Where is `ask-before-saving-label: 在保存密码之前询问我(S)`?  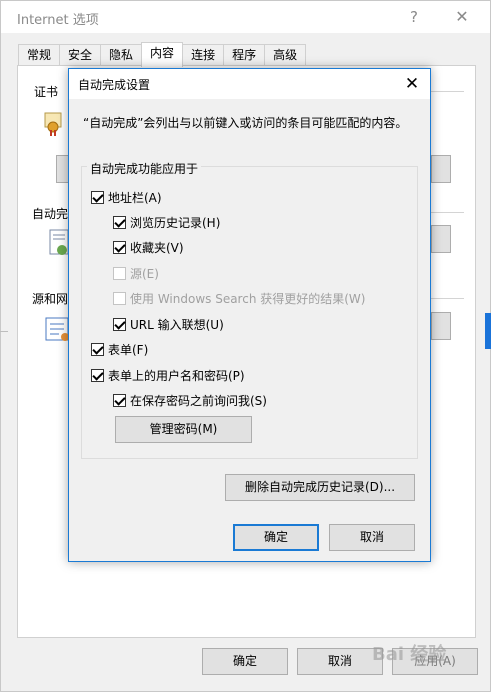
ask-before-saving-label: 在保存密码之前询问我(S) is located at coordinates (198, 400).